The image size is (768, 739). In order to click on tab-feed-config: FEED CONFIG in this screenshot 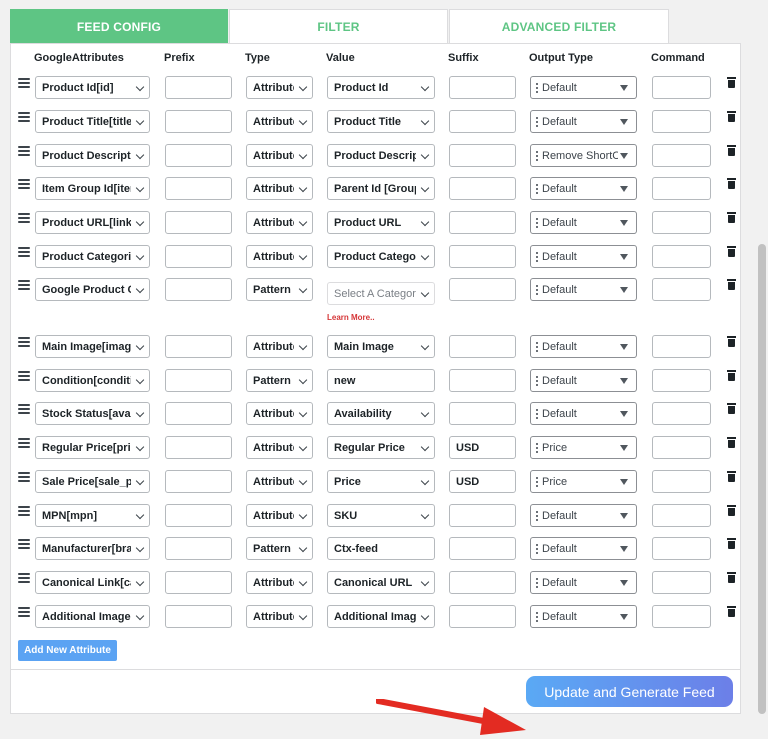, I will do `click(119, 26)`.